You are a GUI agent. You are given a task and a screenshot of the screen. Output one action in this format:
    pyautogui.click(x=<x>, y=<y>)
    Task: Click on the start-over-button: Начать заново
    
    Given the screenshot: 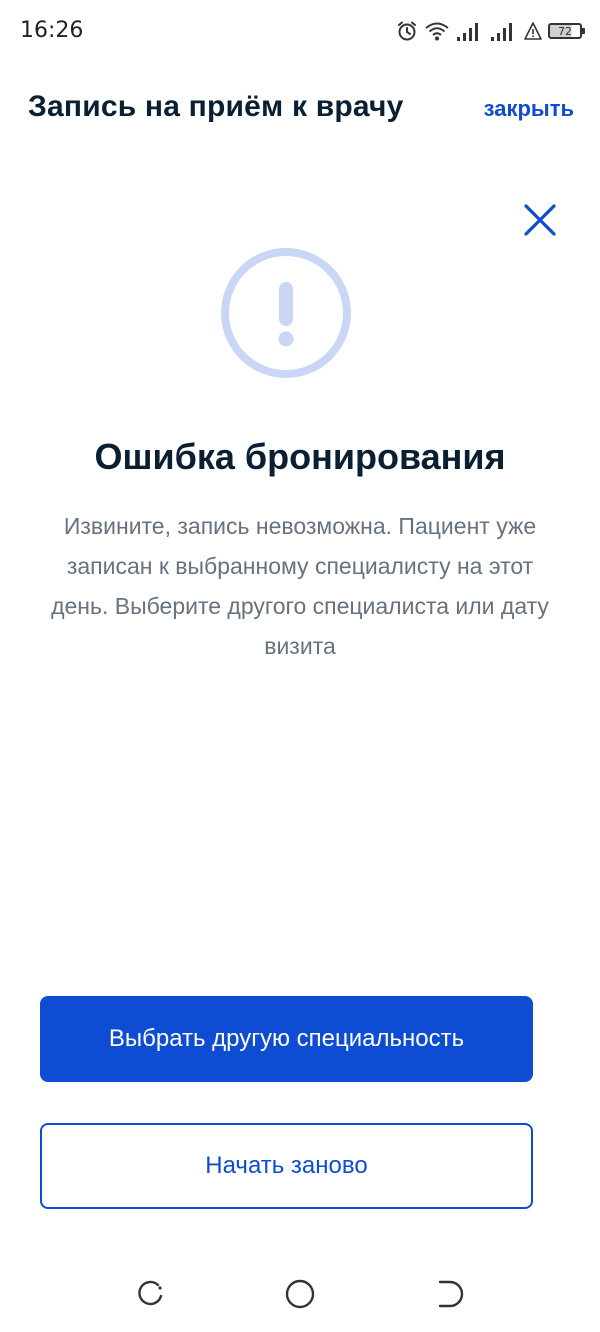 What is the action you would take?
    pyautogui.click(x=286, y=1166)
    